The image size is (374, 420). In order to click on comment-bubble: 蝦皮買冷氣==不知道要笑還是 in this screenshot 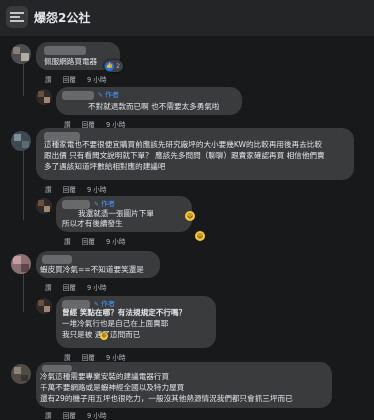, I will do `click(98, 264)`.